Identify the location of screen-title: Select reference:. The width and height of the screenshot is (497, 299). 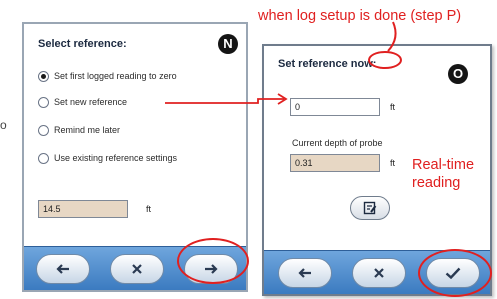
(82, 44).